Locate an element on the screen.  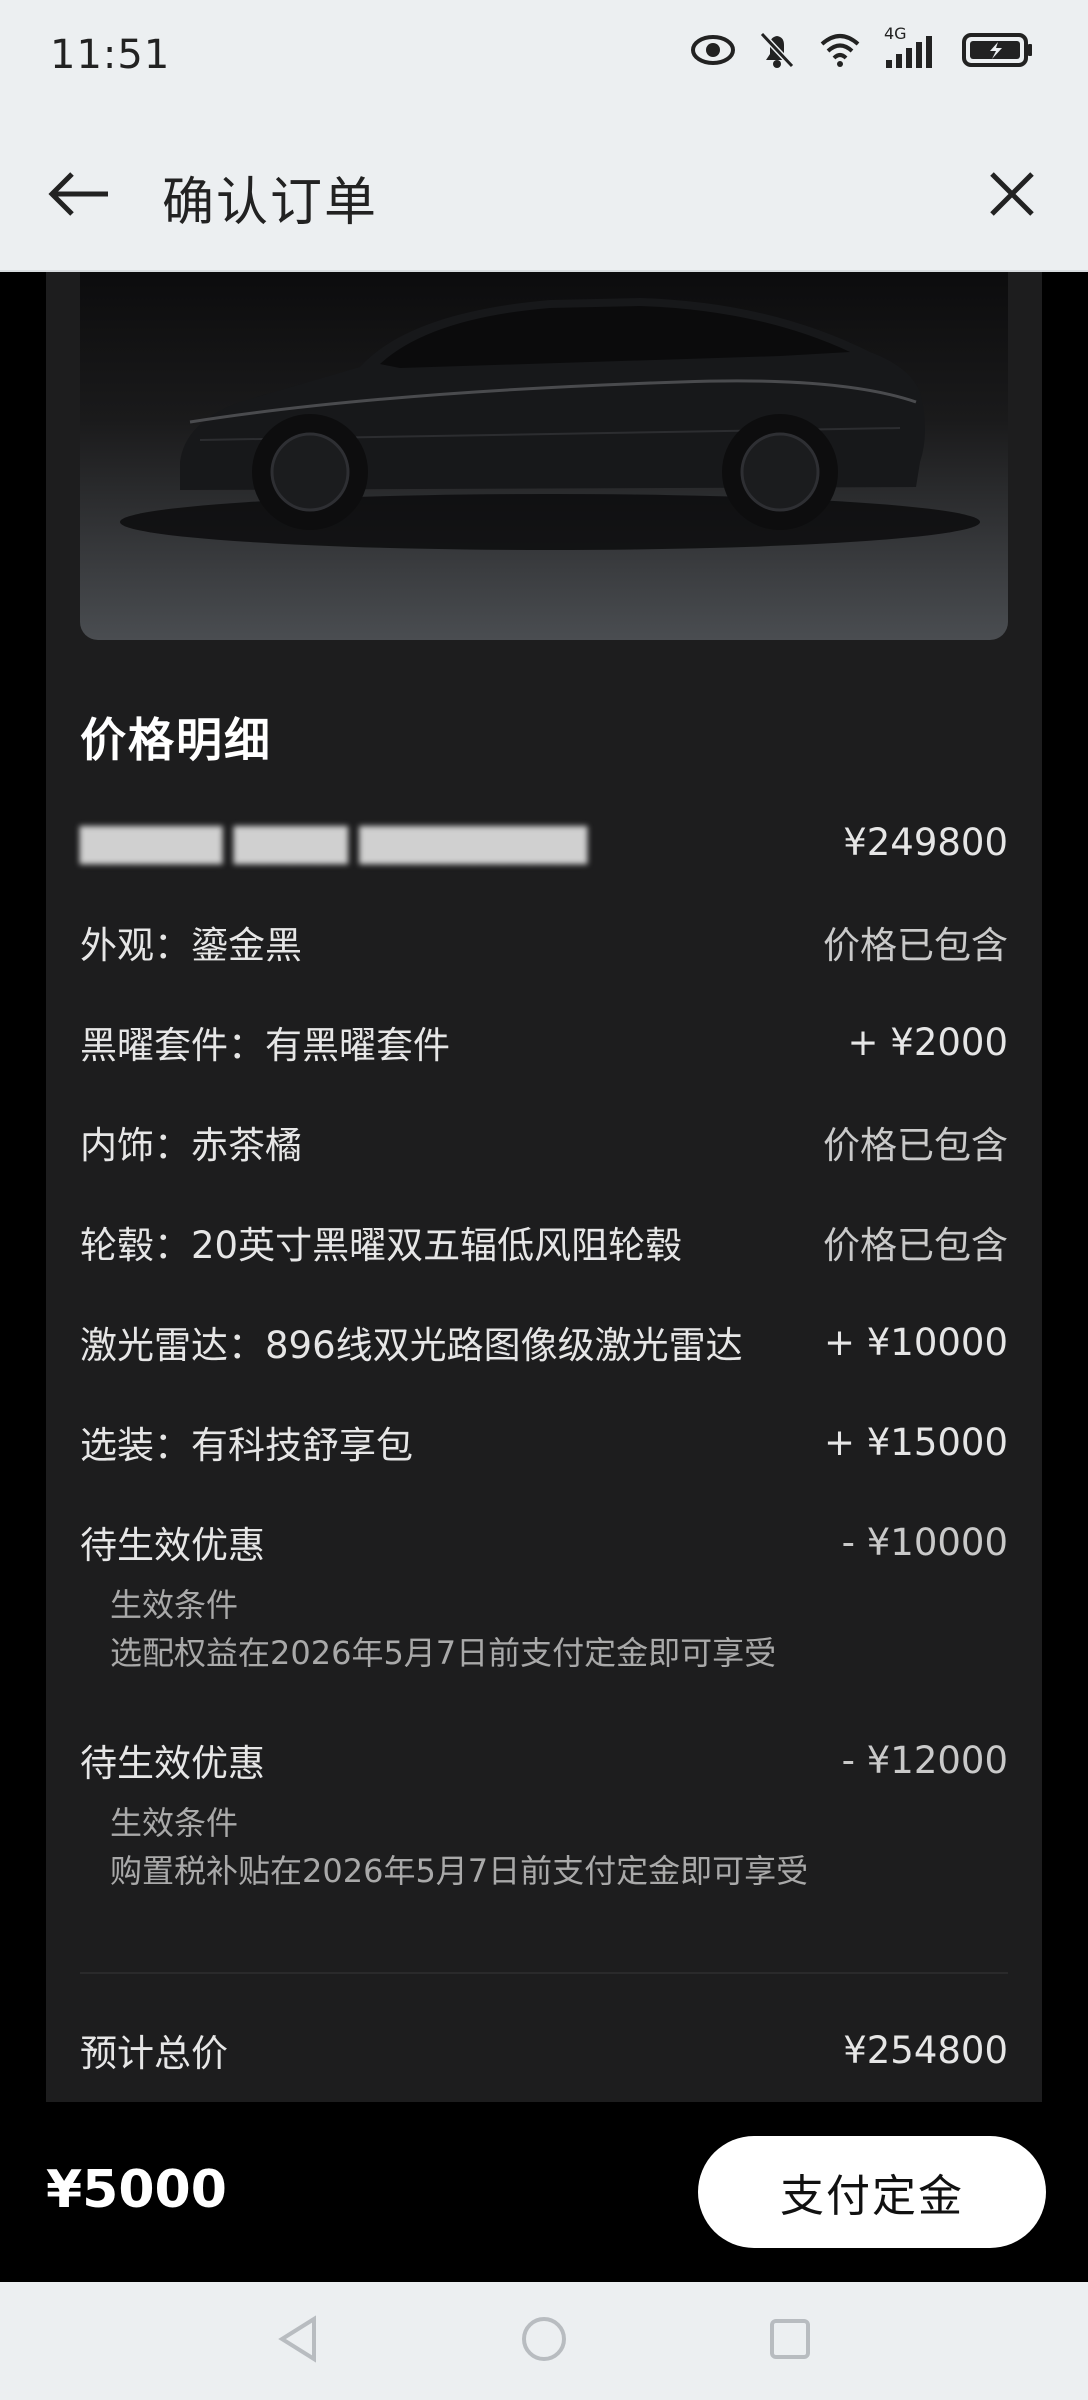
price-row-obsidian-kit: 黑曜套件：有黑曜套件 + ¥2000 is located at coordinates (544, 1042).